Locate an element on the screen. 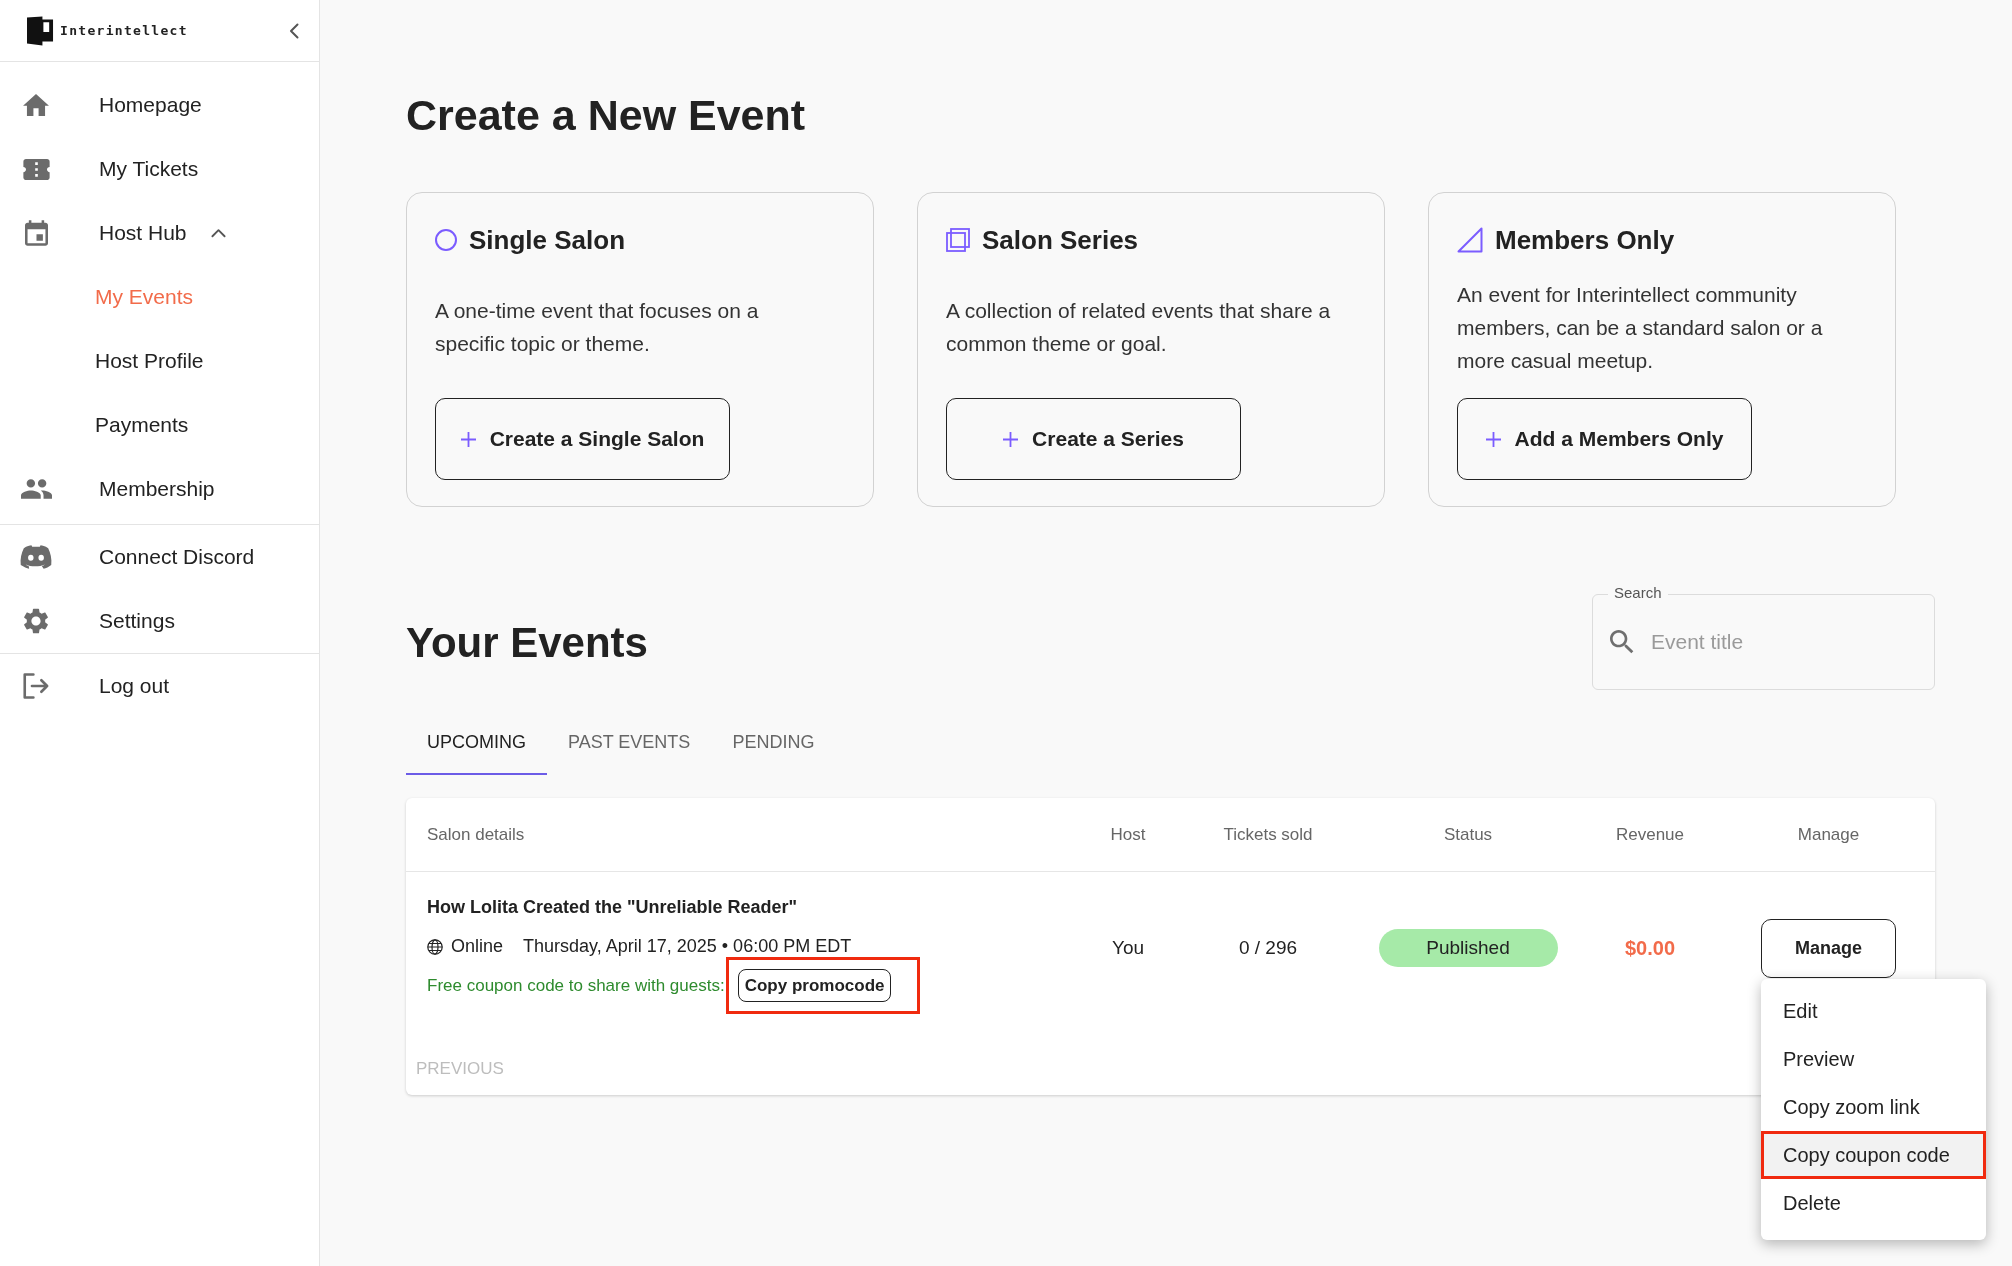 This screenshot has height=1266, width=2012. card-title: Single Salon is located at coordinates (547, 240).